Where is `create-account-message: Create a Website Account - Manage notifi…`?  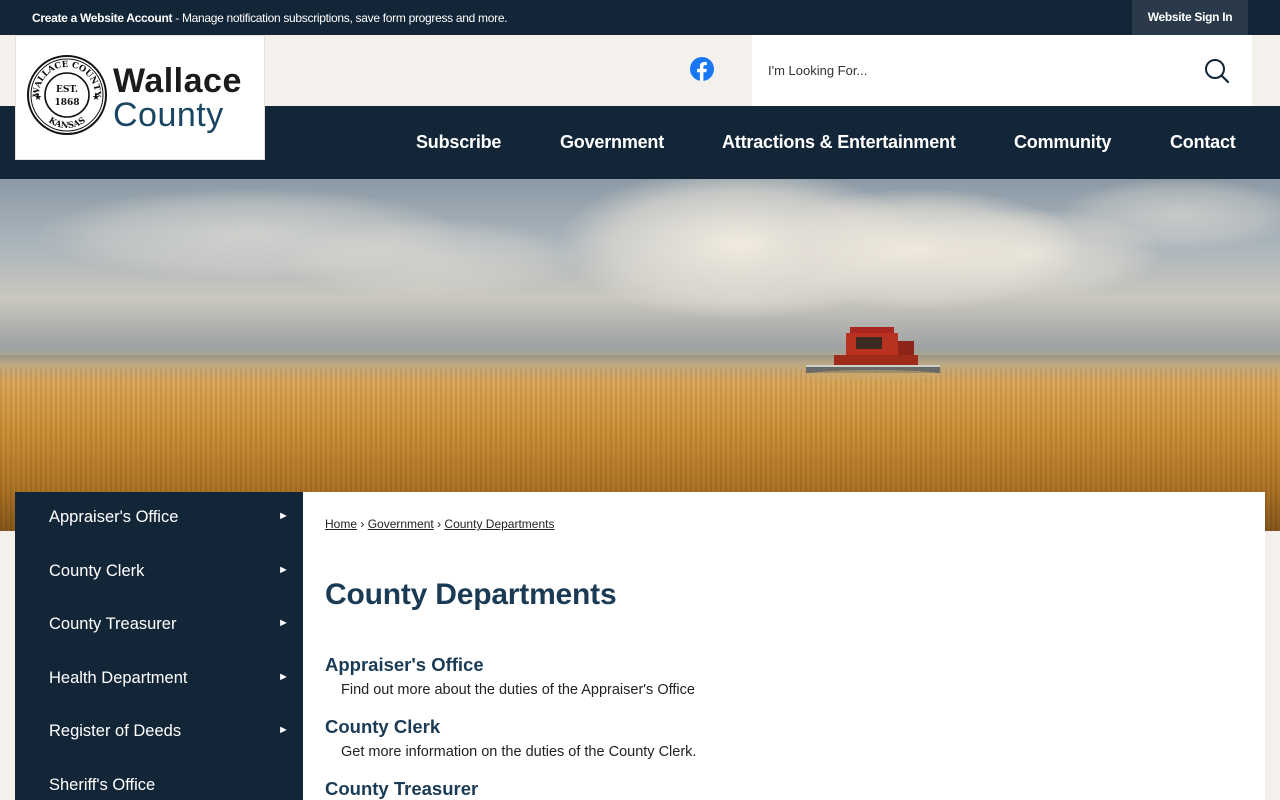 create-account-message: Create a Website Account - Manage notifi… is located at coordinates (270, 18).